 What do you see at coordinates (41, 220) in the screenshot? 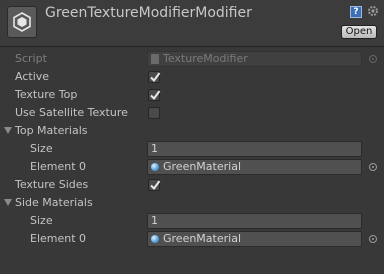
I see `side-materials-size-label: Size` at bounding box center [41, 220].